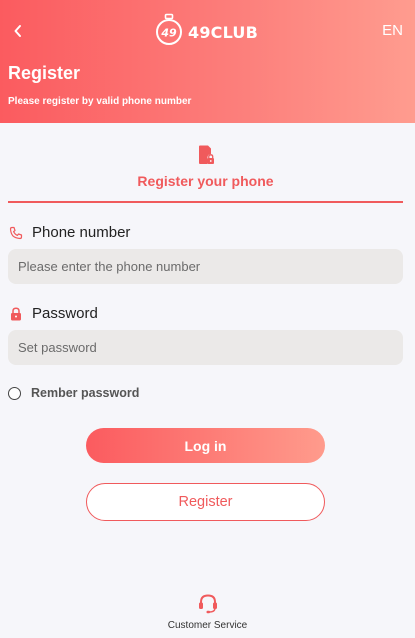 This screenshot has width=415, height=638. What do you see at coordinates (206, 154) in the screenshot?
I see `phone-lock-icon` at bounding box center [206, 154].